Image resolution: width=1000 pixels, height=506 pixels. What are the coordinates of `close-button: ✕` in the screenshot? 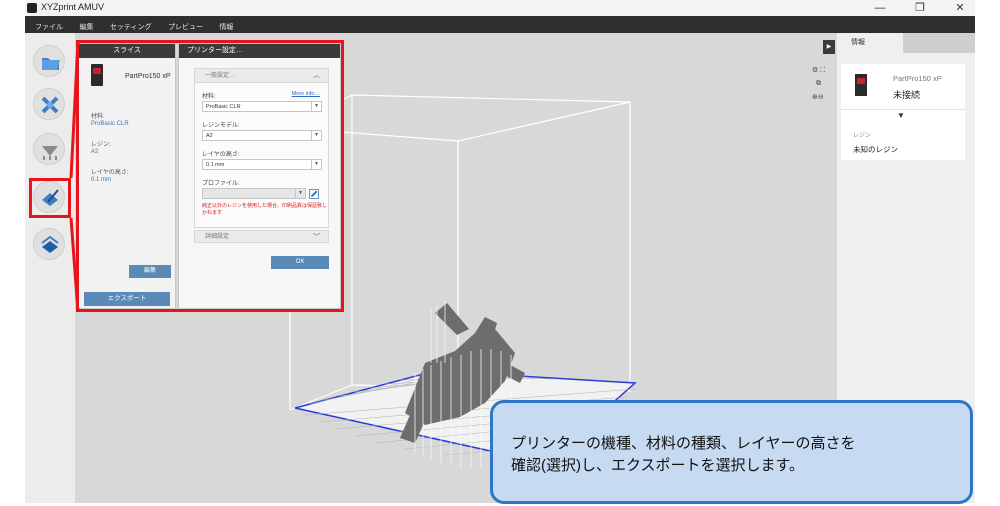 It's located at (960, 8).